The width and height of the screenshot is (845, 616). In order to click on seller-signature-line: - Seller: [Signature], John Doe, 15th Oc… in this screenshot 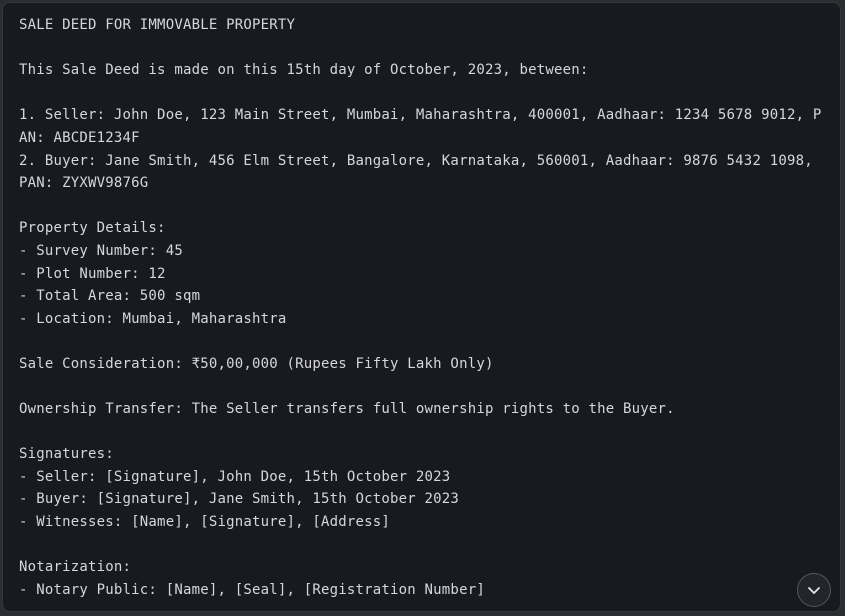, I will do `click(235, 476)`.